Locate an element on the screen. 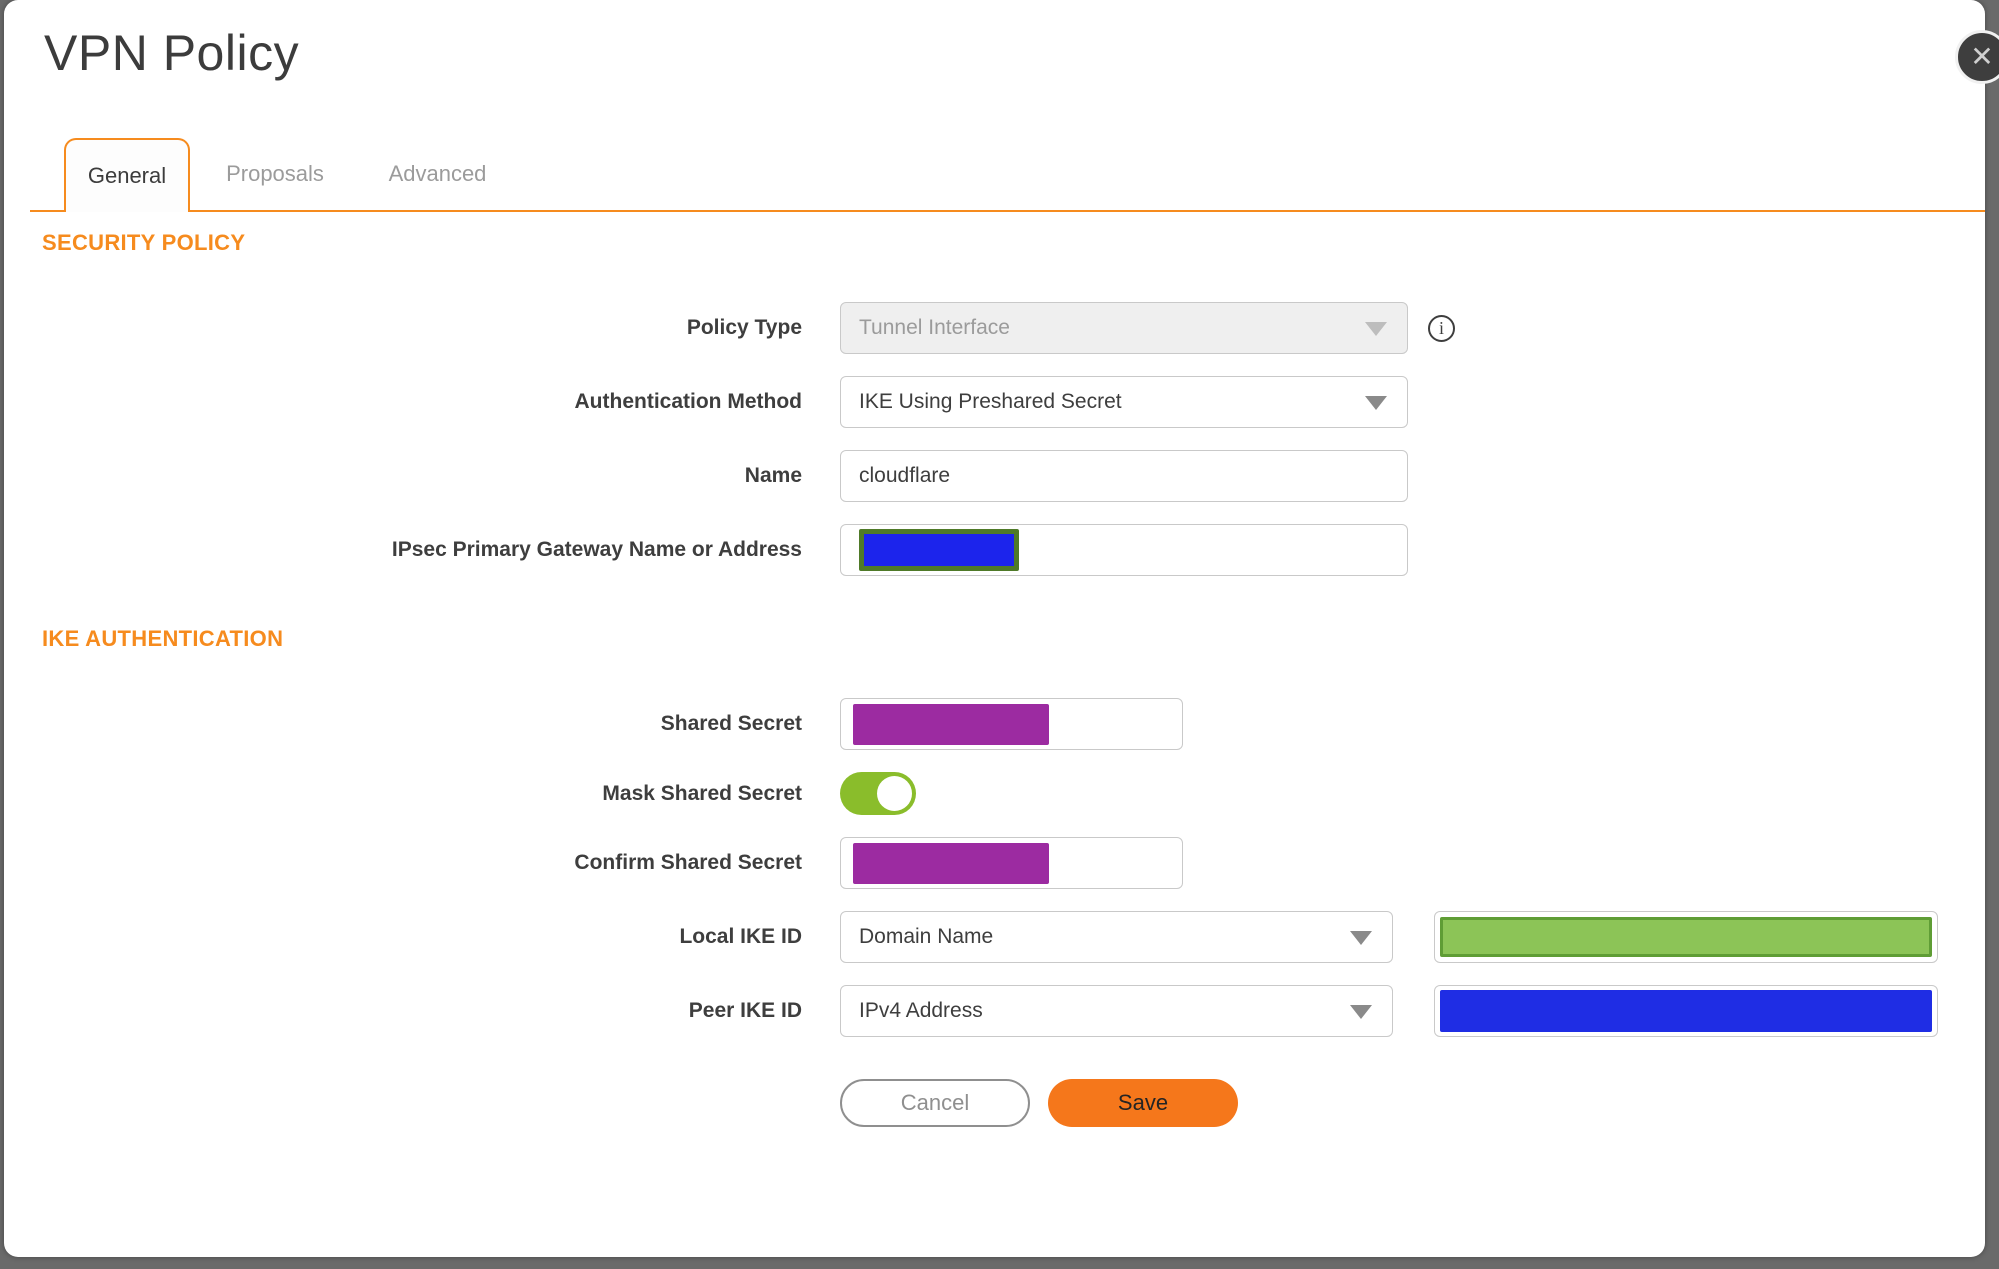 The image size is (1999, 1269). redacted-peer-ike-id-value is located at coordinates (1686, 1011).